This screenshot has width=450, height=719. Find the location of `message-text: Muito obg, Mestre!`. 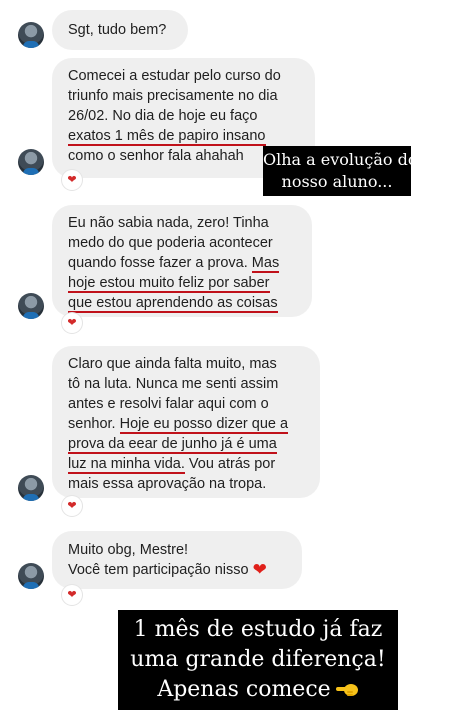

message-text: Muito obg, Mestre! is located at coordinates (128, 550).